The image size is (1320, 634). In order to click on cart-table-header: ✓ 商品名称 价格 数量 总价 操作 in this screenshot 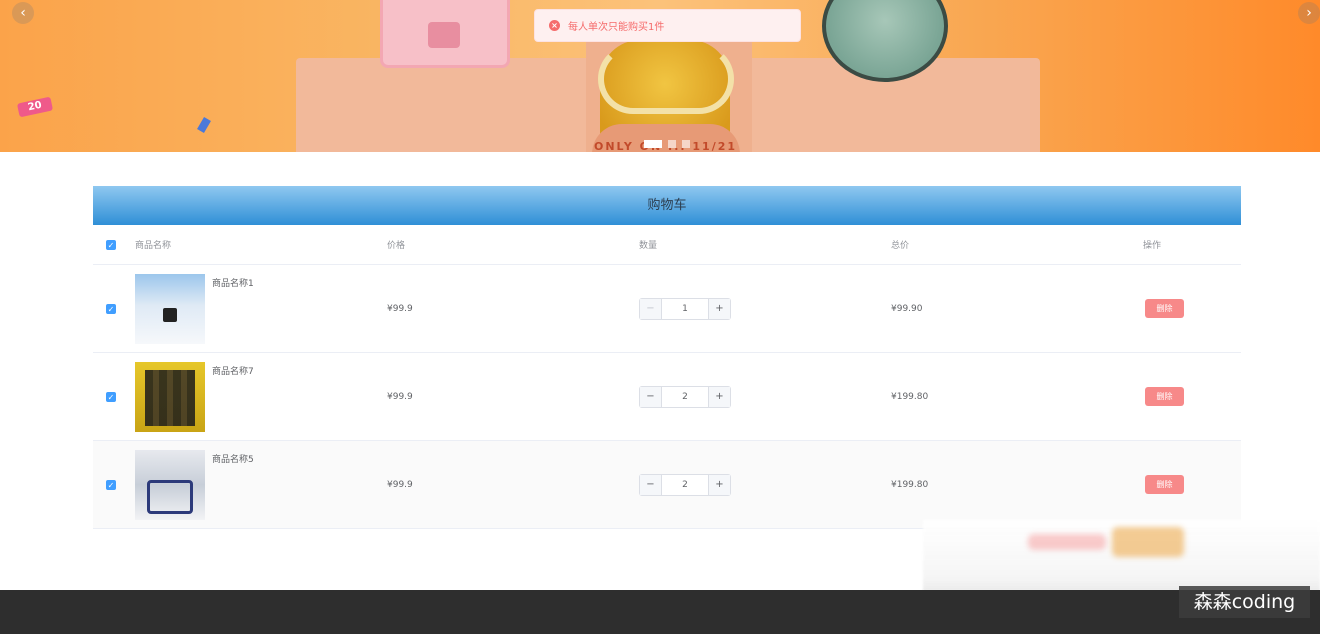, I will do `click(667, 245)`.